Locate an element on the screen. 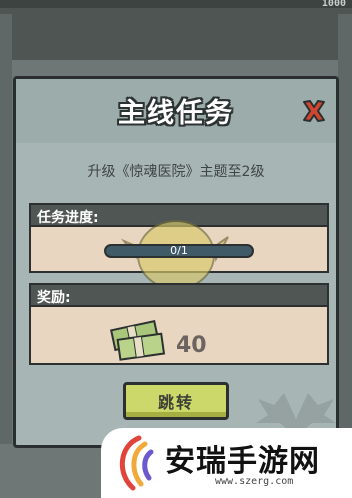 The image size is (352, 498). reward-amount: 40 is located at coordinates (191, 345).